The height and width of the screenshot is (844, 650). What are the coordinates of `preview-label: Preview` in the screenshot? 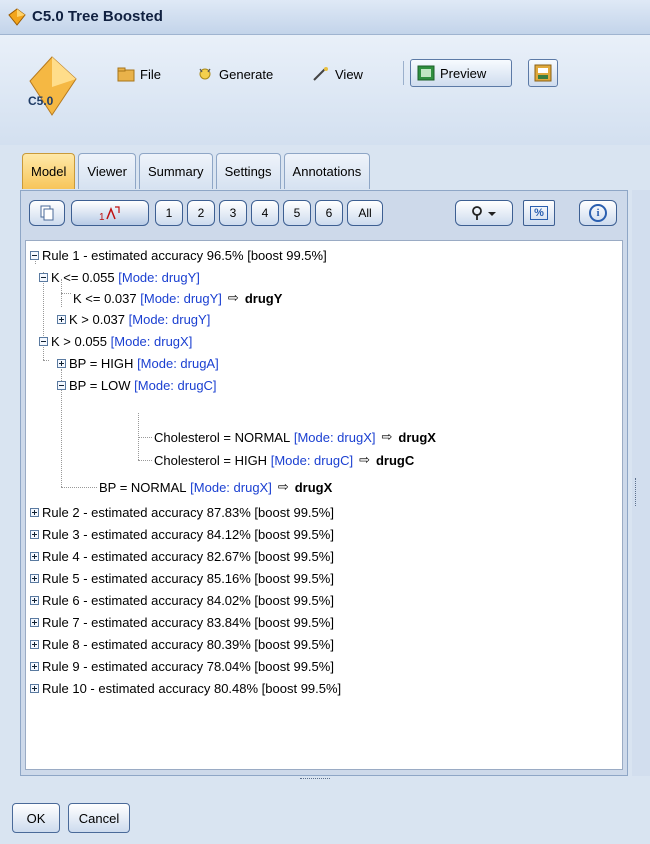 It's located at (463, 73).